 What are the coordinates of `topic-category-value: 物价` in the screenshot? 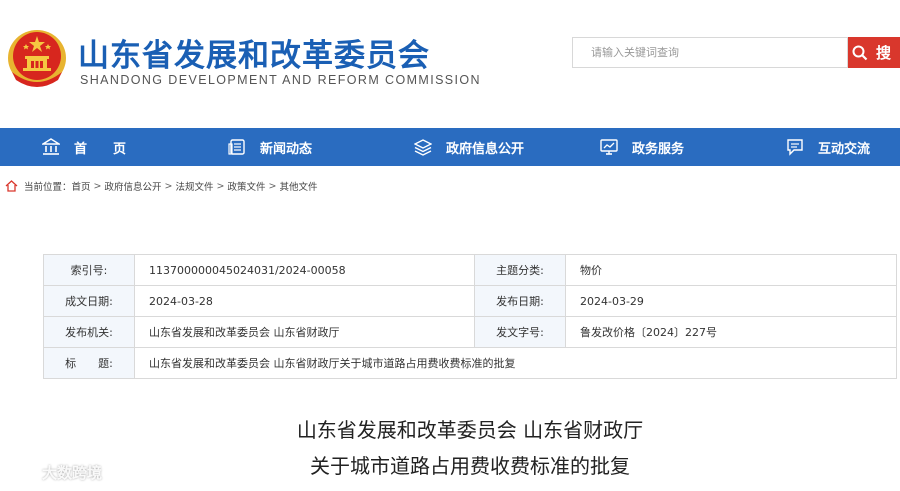 It's located at (731, 270).